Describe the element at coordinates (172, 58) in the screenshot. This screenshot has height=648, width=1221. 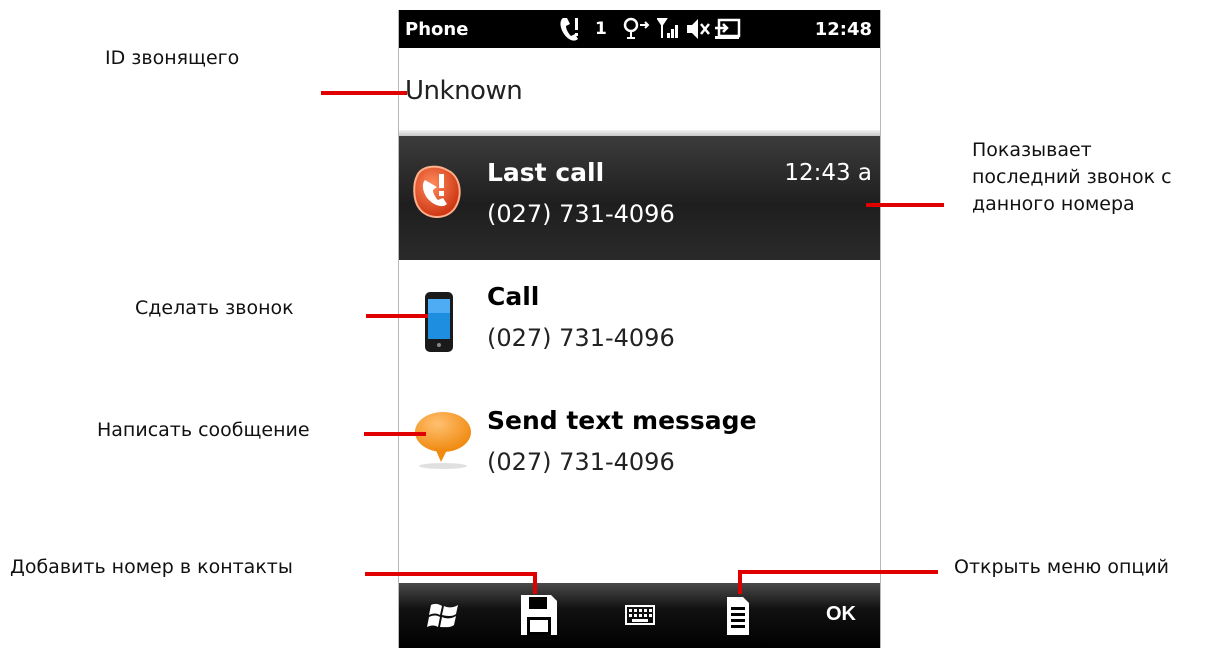
I see `annotation-caller-id: ID звонящего` at that location.